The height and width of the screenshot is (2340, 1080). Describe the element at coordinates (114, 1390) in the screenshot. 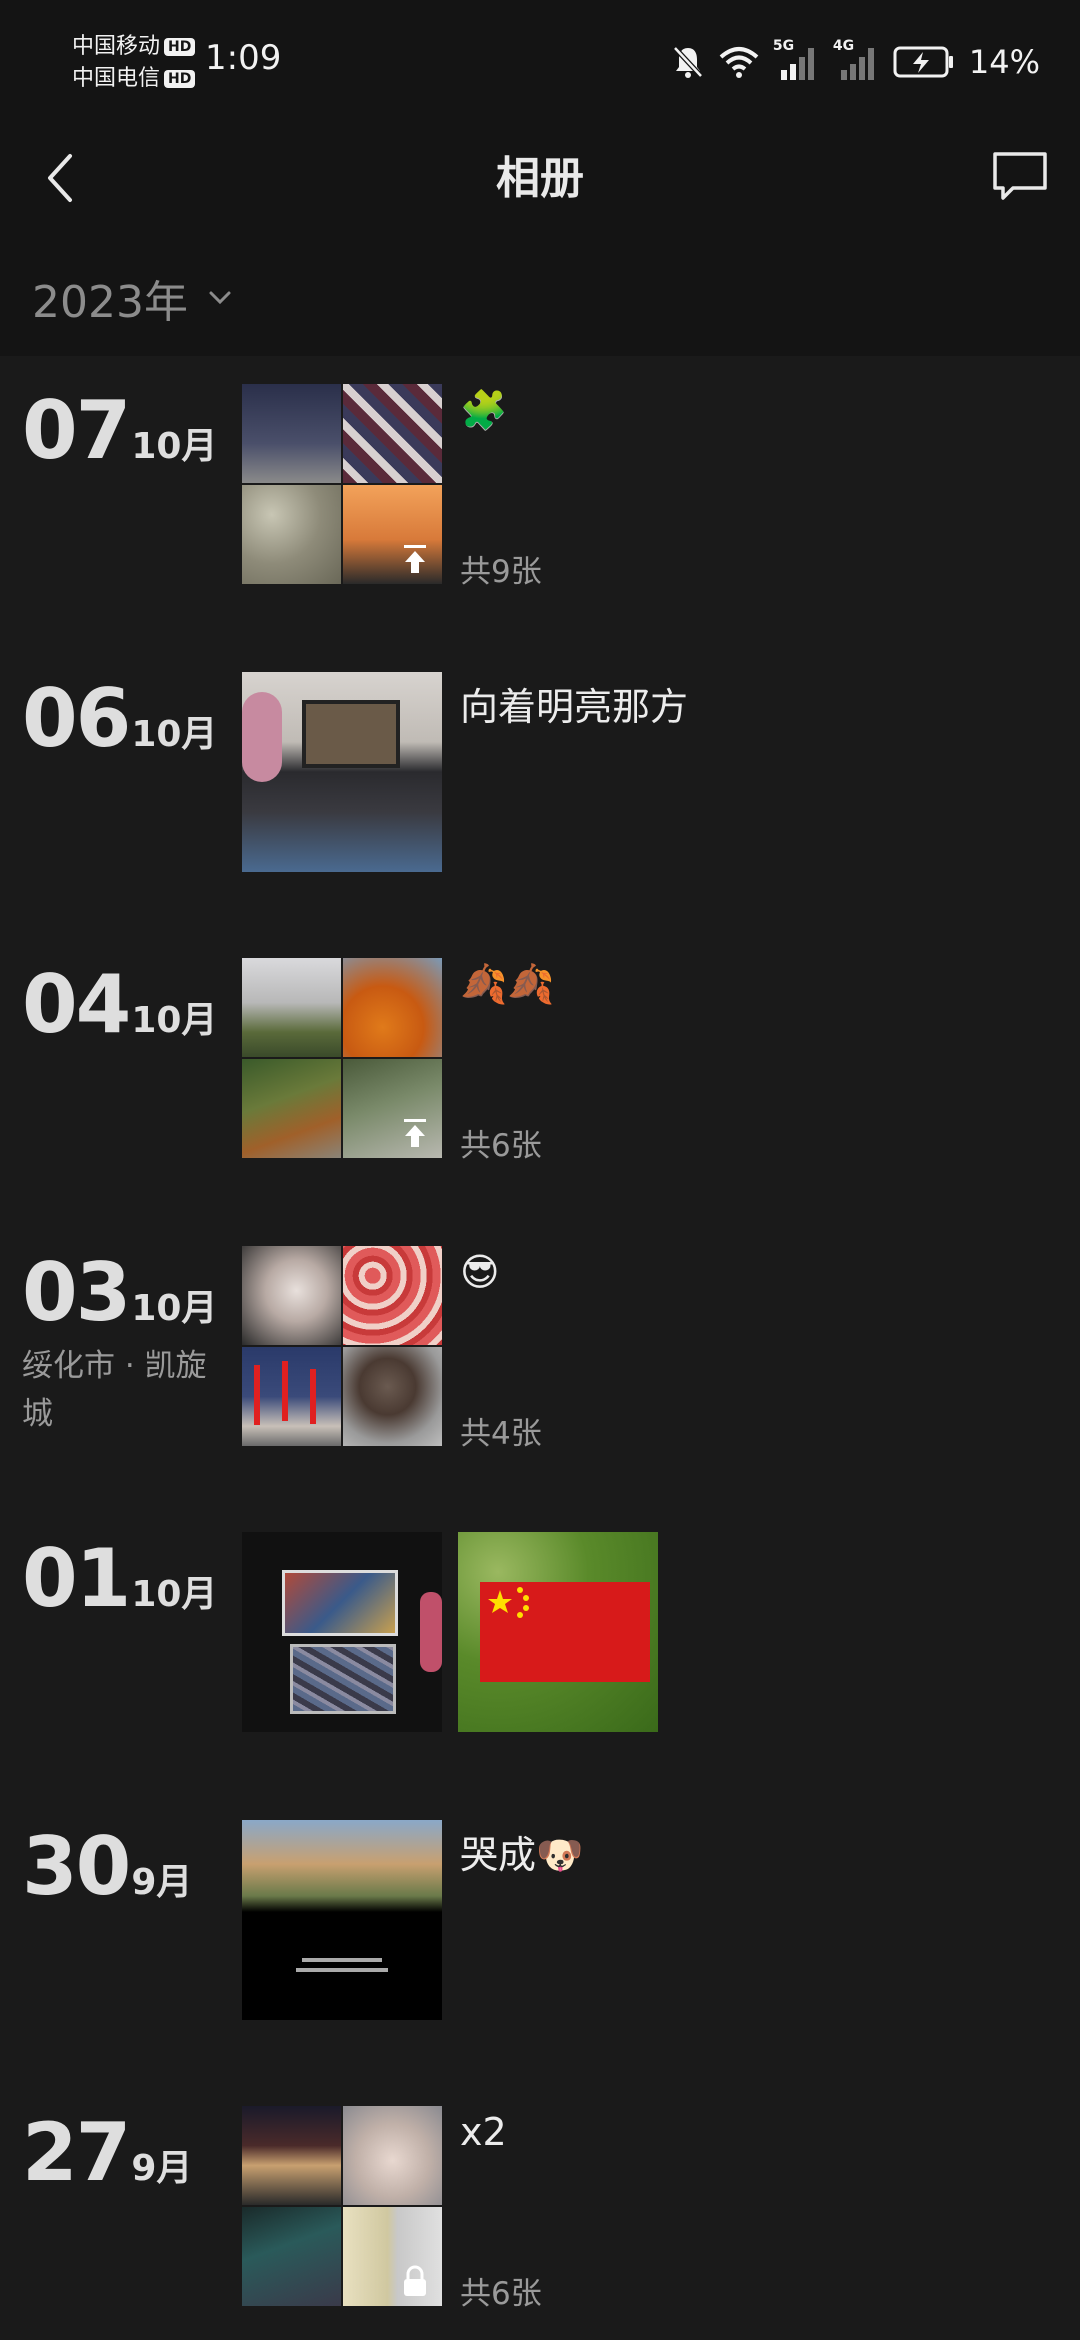

I see `entry-location: 绥化市 · 凯旋城` at that location.